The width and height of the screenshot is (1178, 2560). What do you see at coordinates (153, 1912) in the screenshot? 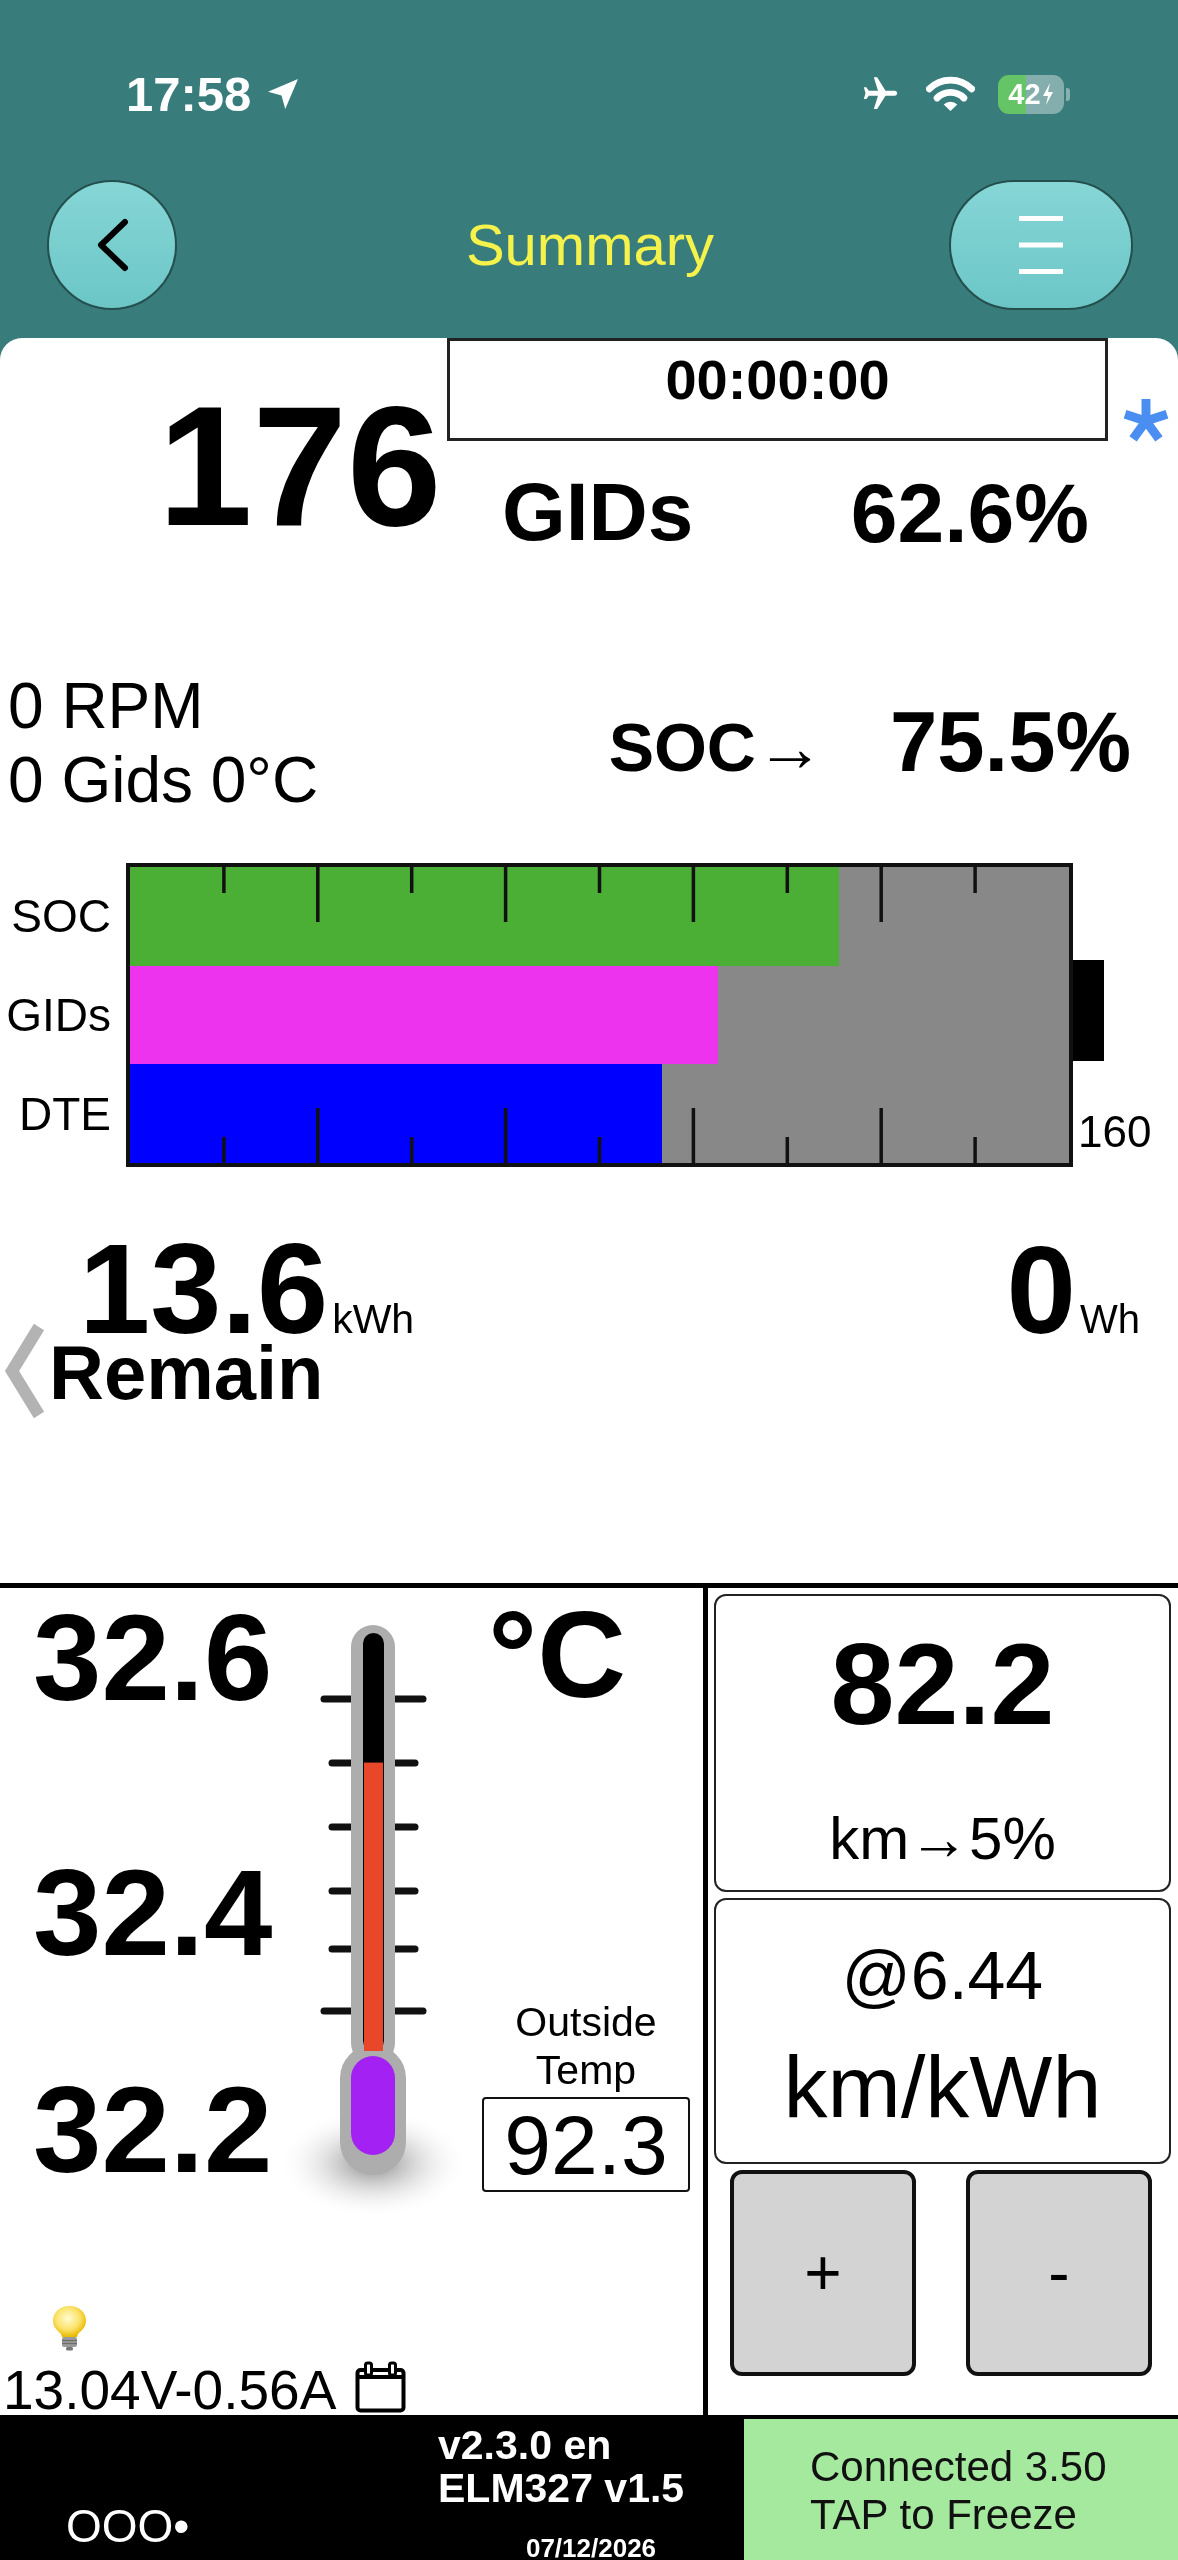
I see `temperature-reading: 32.4` at bounding box center [153, 1912].